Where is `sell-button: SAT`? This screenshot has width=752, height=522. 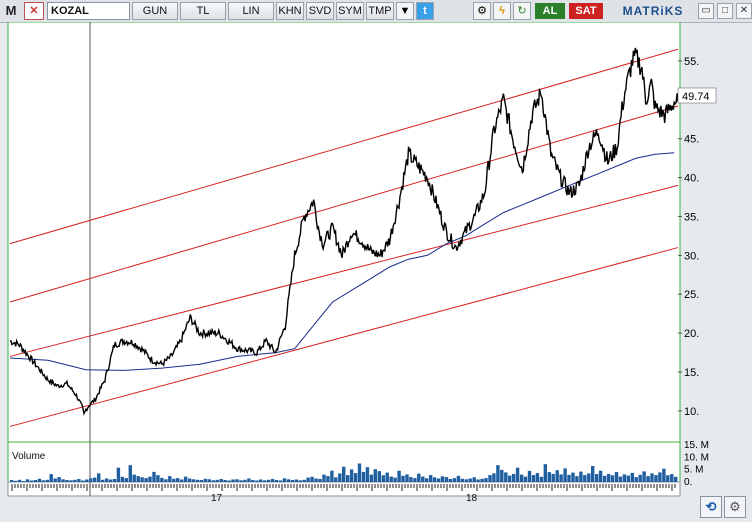 sell-button: SAT is located at coordinates (586, 11).